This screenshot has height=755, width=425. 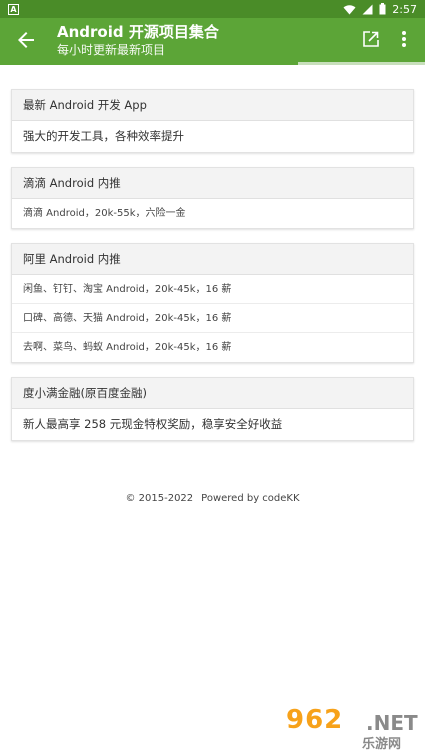 I want to click on list-item: 新人最高享 258 元现金特权奖励，稳享安全好收益, so click(x=212, y=424).